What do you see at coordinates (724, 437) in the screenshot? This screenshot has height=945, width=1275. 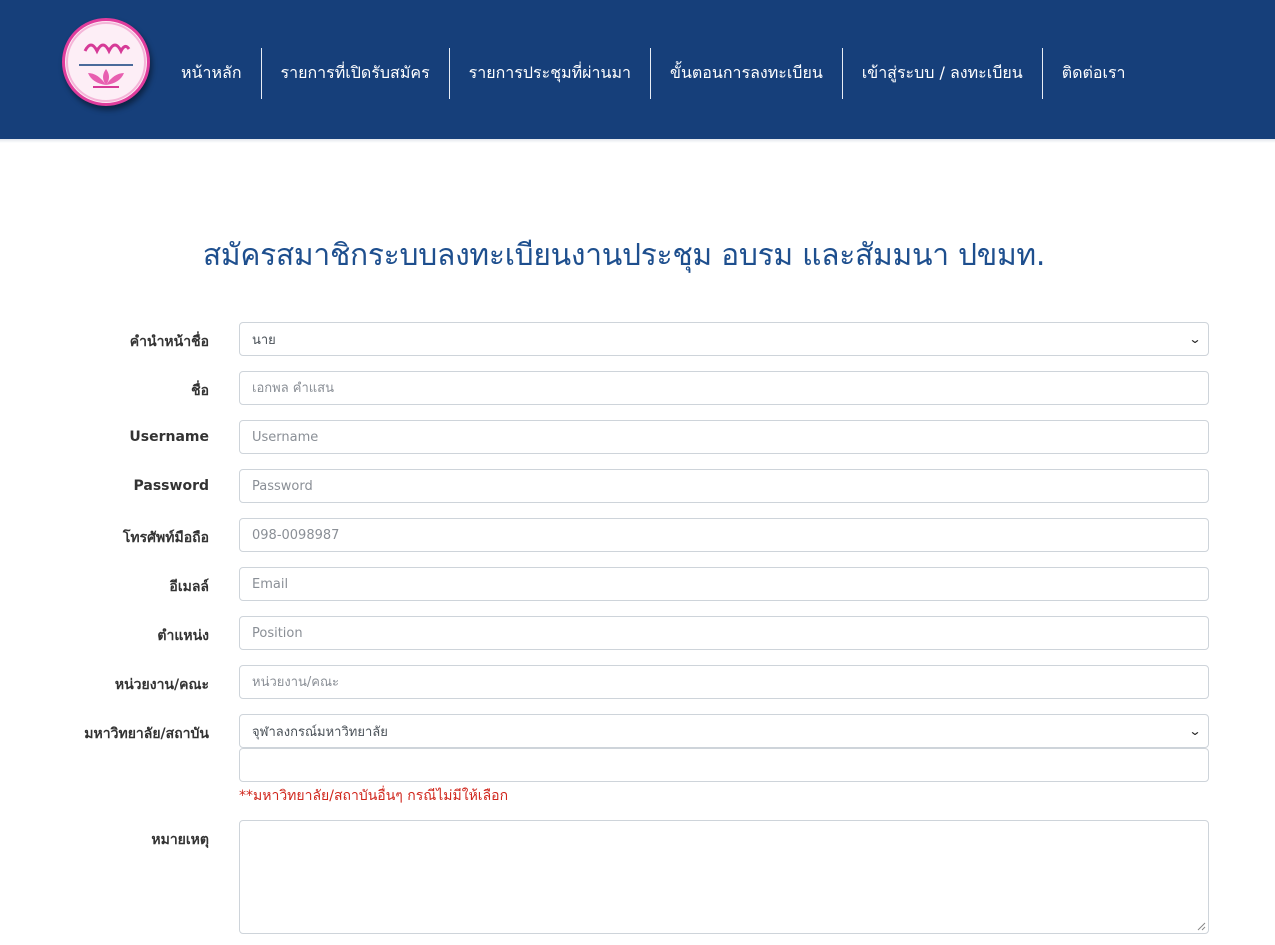 I see `username-input` at bounding box center [724, 437].